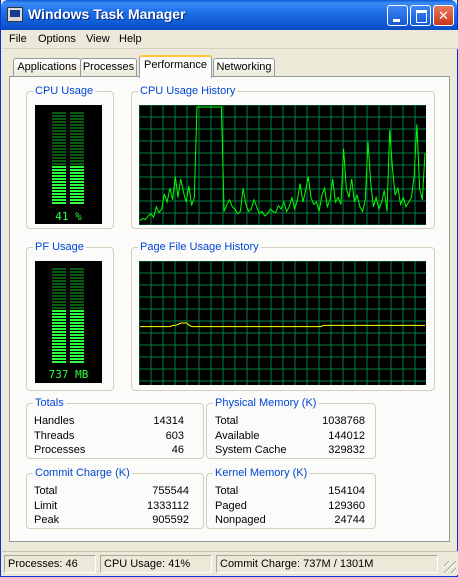 The image size is (458, 577). Describe the element at coordinates (188, 91) in the screenshot. I see `cpu-history-title: CPU Usage History` at that location.